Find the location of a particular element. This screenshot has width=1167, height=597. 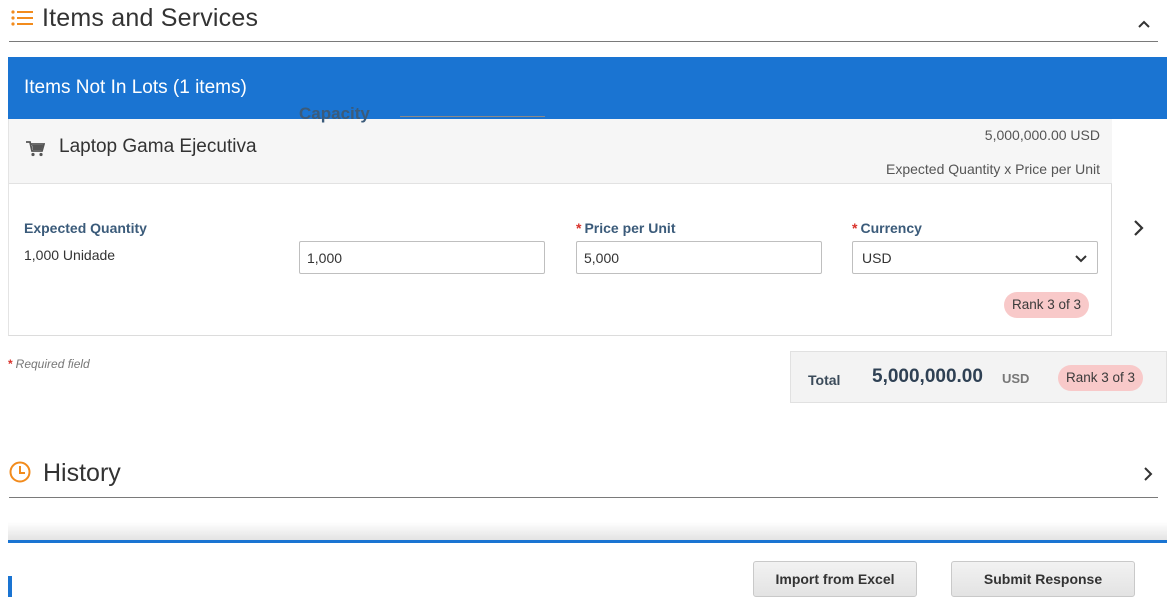

capacity-label: Capacity is located at coordinates (334, 113).